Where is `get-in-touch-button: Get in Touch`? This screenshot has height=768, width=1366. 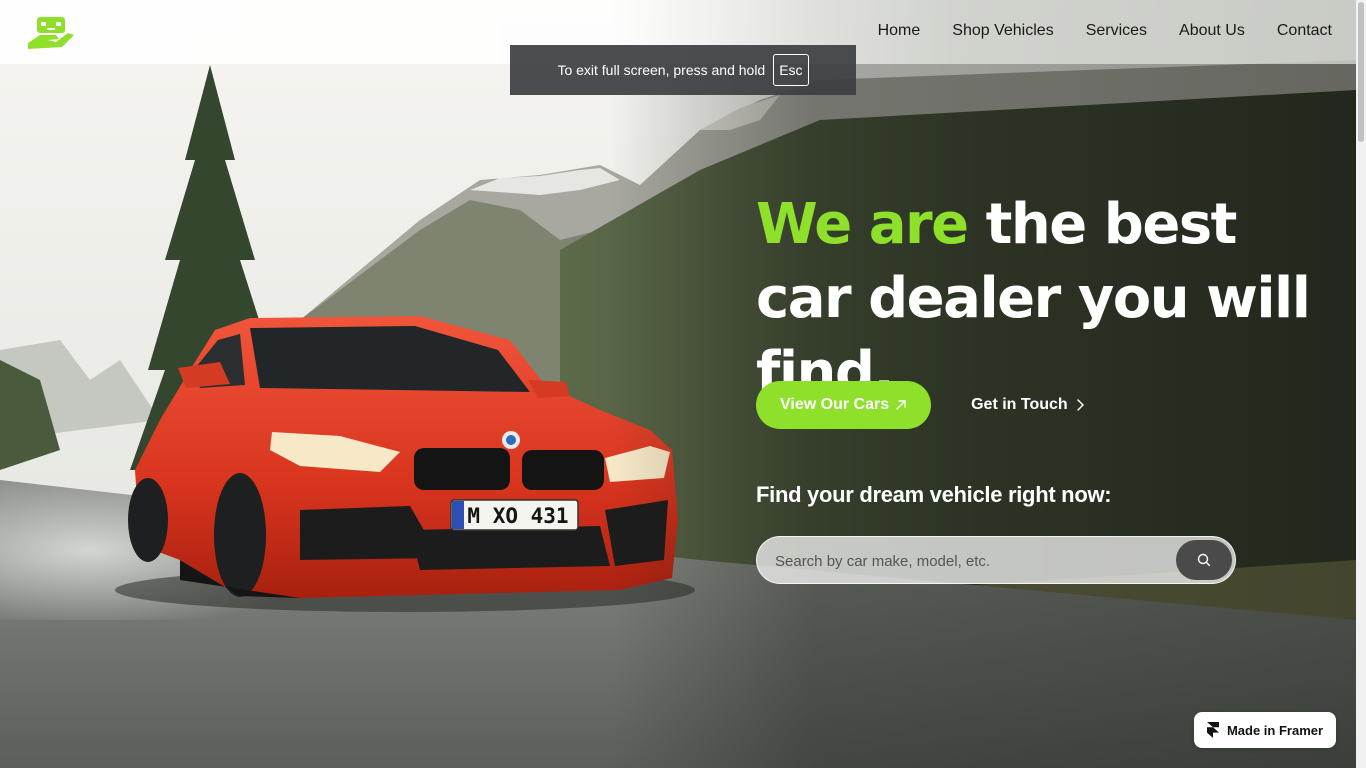
get-in-touch-button: Get in Touch is located at coordinates (1027, 405).